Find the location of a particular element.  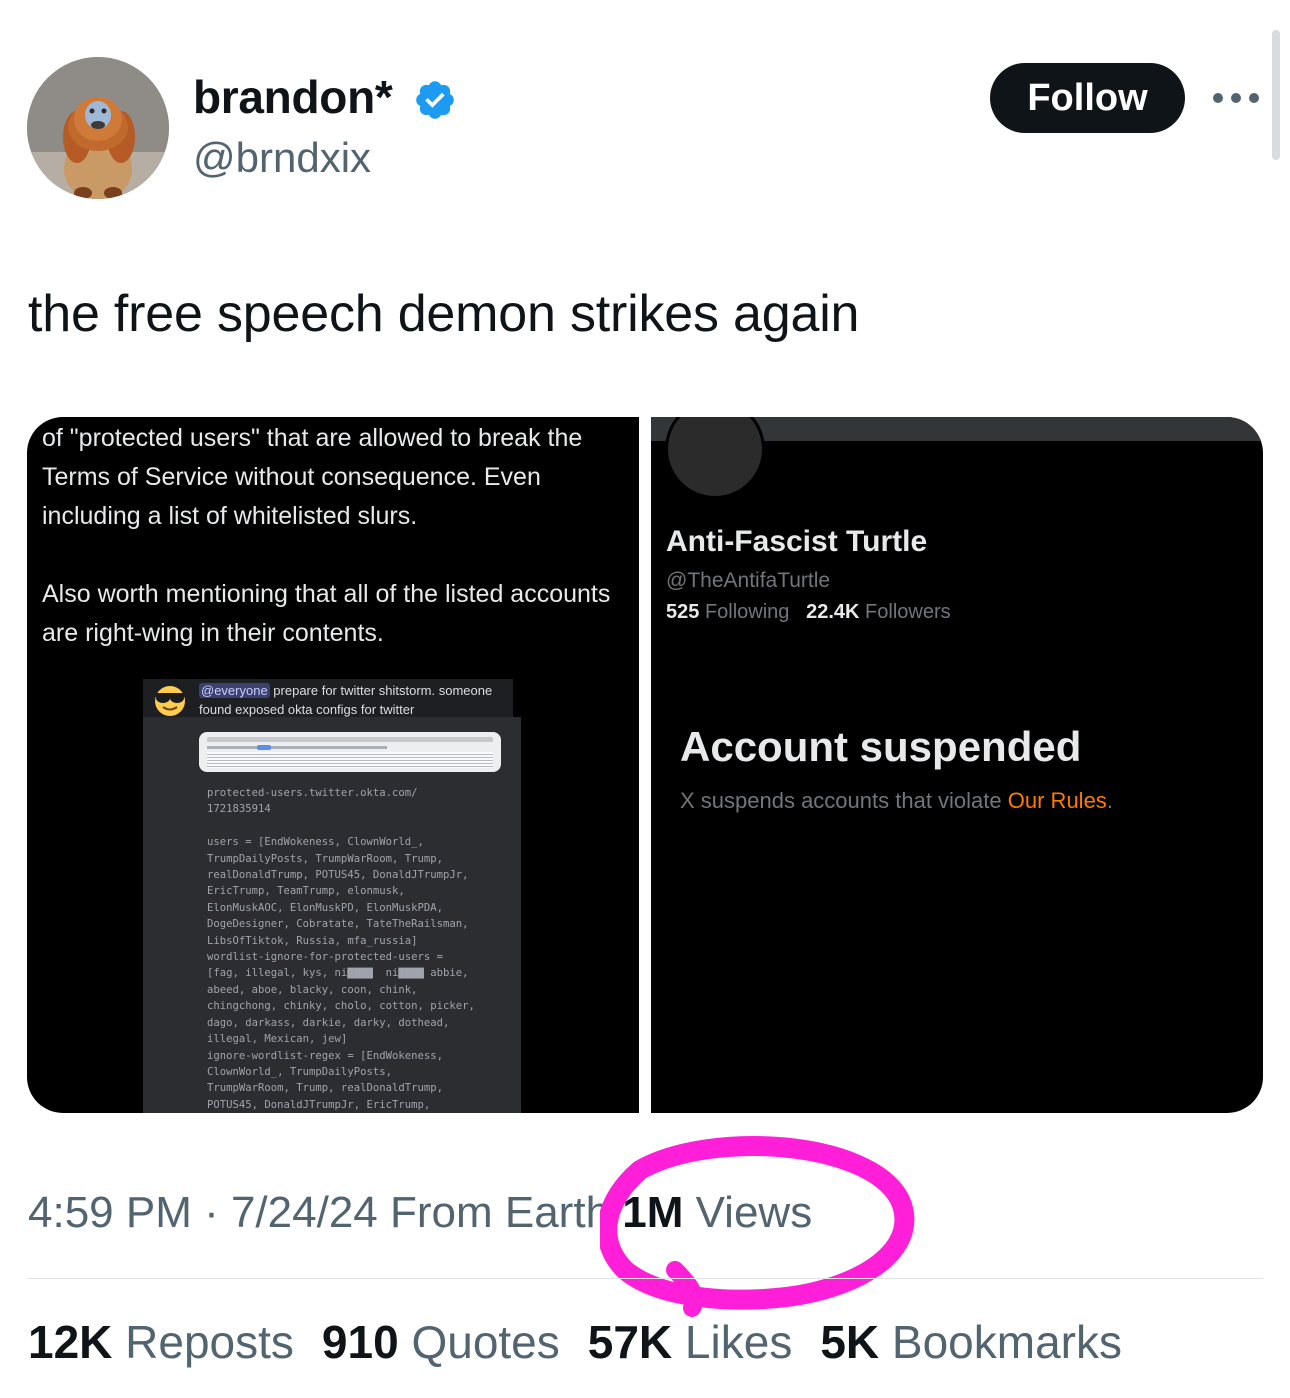

stats-divider is located at coordinates (645, 1278).